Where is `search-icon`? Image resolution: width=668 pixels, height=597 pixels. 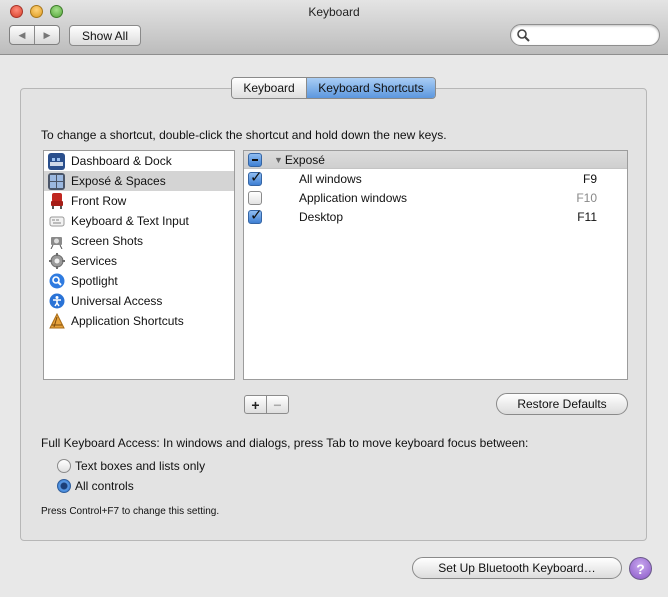
search-icon is located at coordinates (523, 35).